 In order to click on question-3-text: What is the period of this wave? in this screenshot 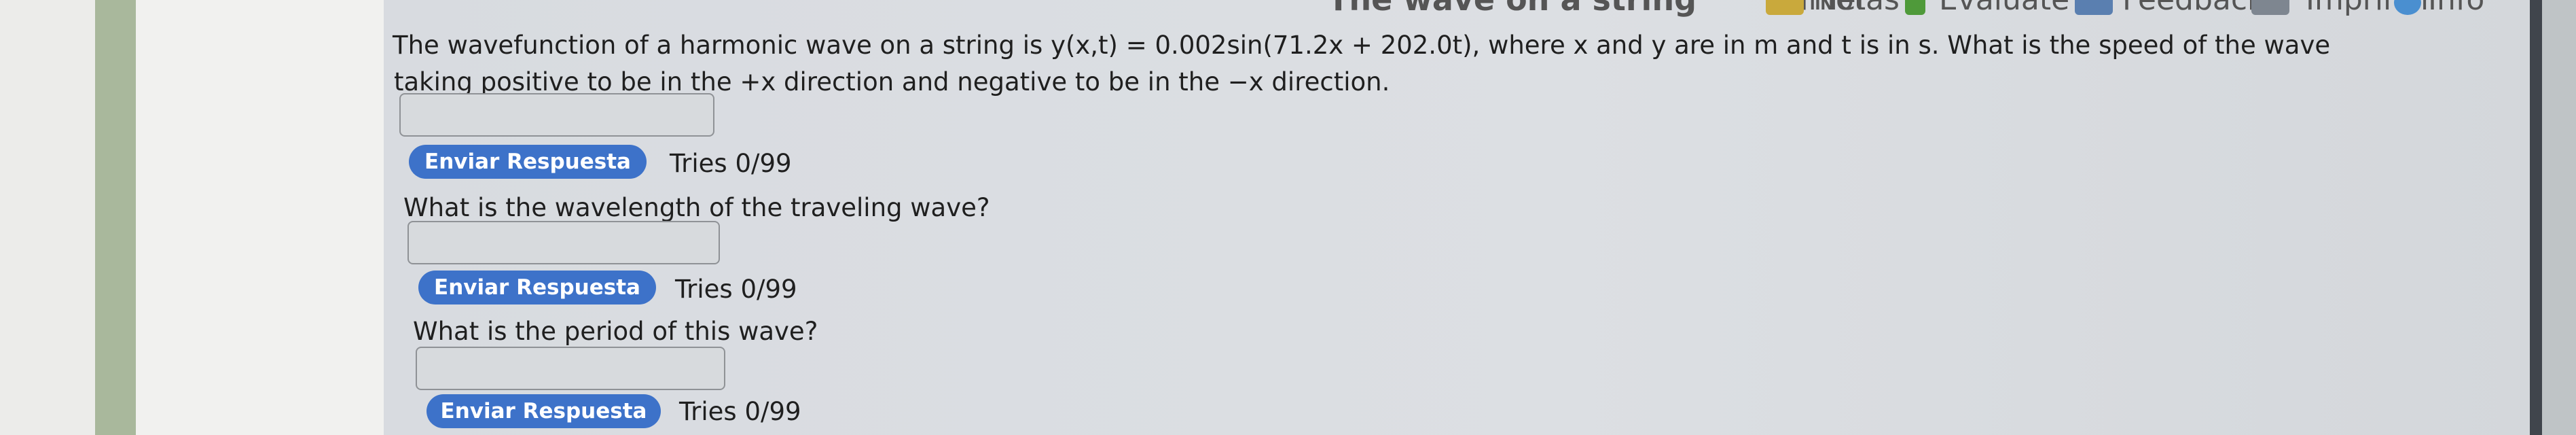, I will do `click(615, 331)`.